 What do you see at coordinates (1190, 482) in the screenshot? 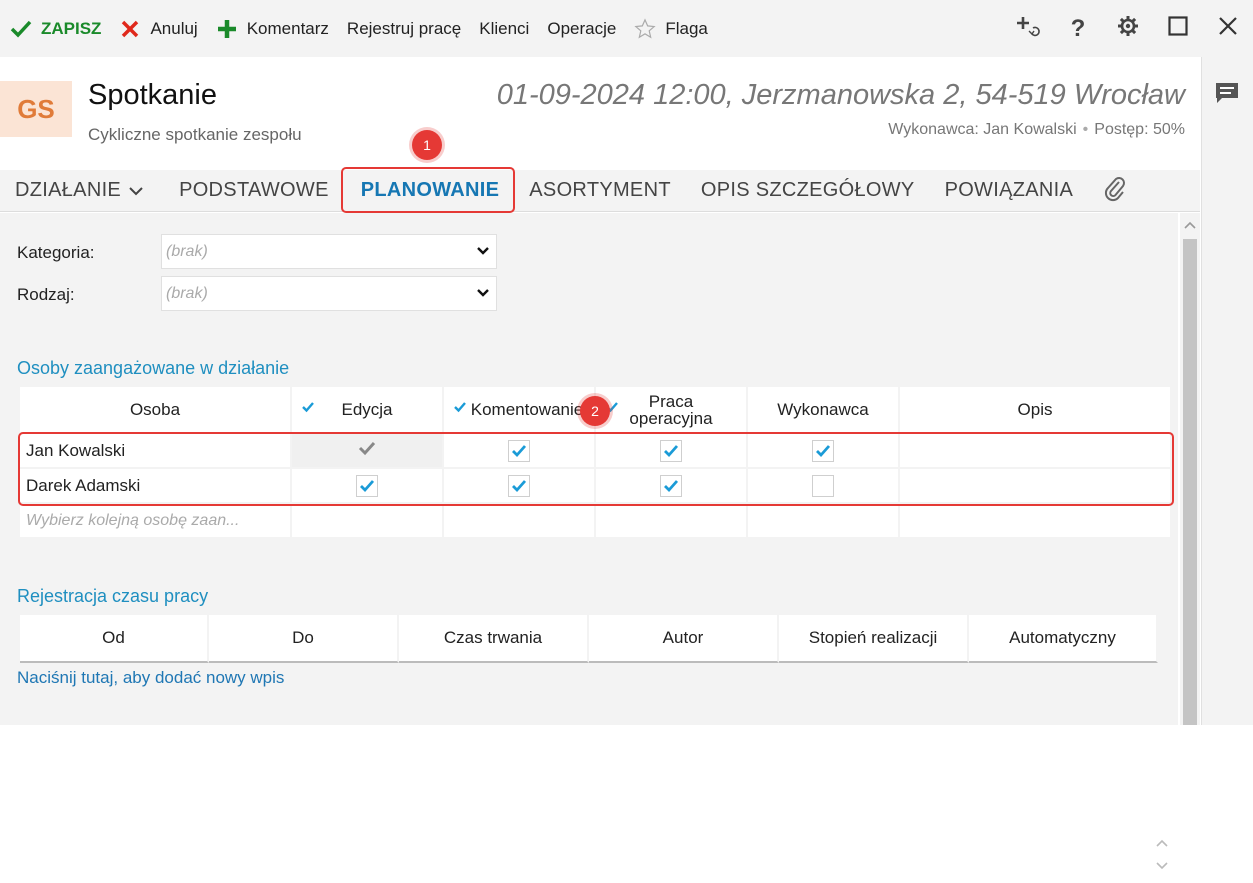
I see `scrollbar-thumb` at bounding box center [1190, 482].